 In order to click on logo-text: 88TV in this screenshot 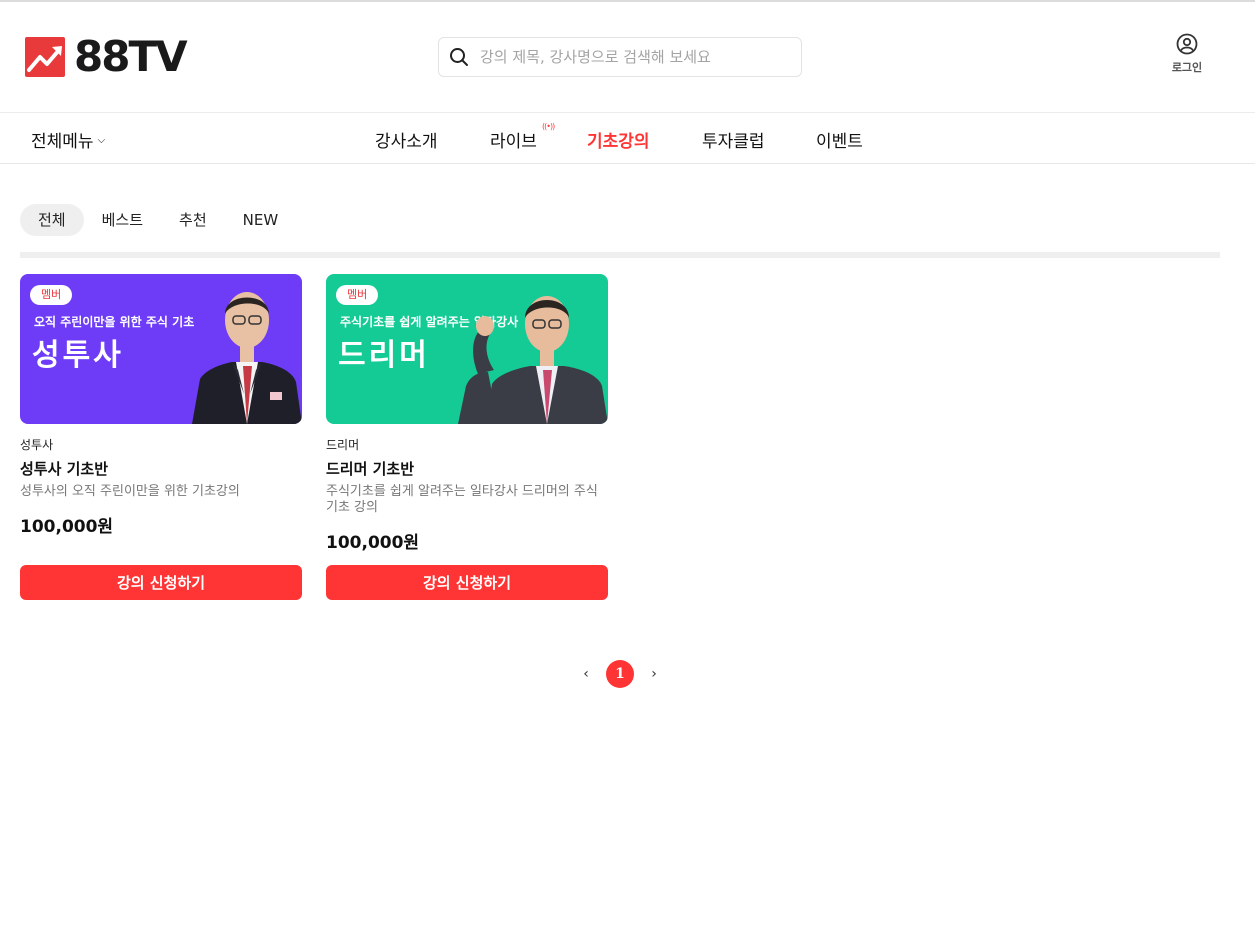, I will do `click(131, 56)`.